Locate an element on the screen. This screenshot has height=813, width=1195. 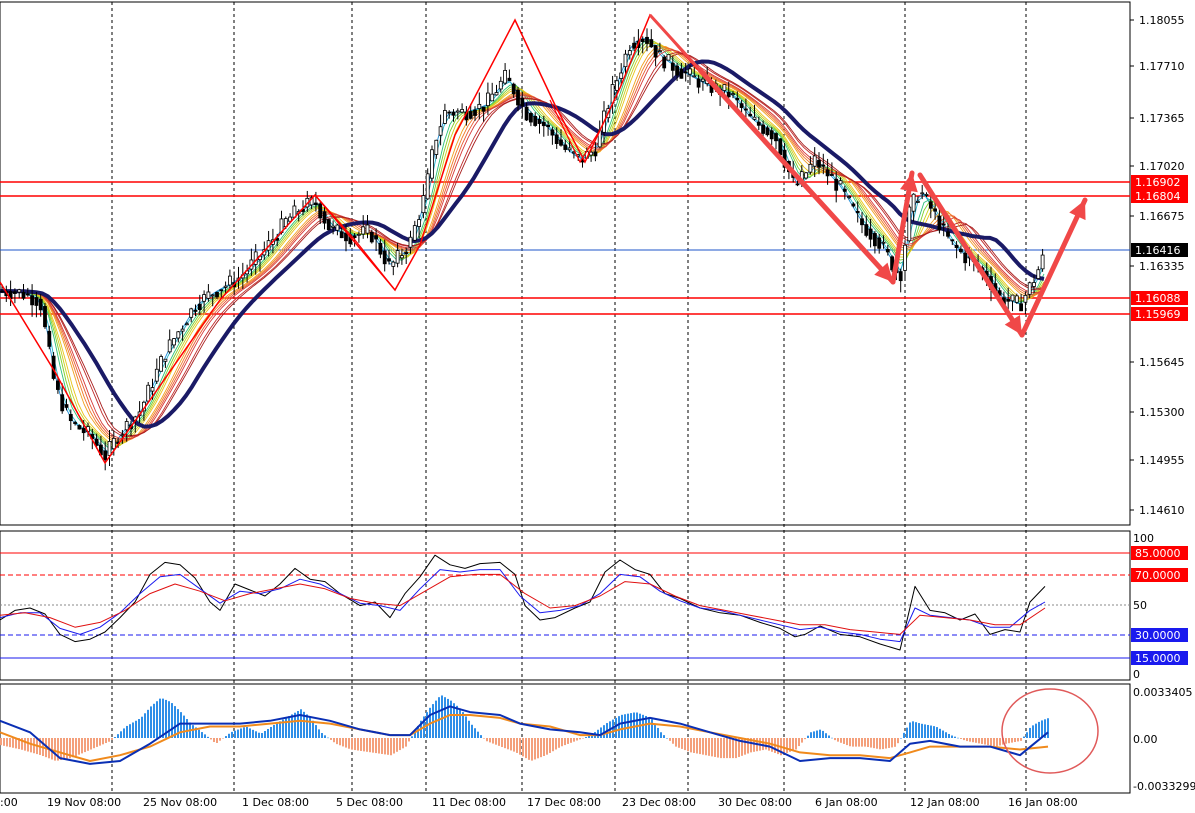
price-tick-label: 1.16335 is located at coordinates (1162, 266).